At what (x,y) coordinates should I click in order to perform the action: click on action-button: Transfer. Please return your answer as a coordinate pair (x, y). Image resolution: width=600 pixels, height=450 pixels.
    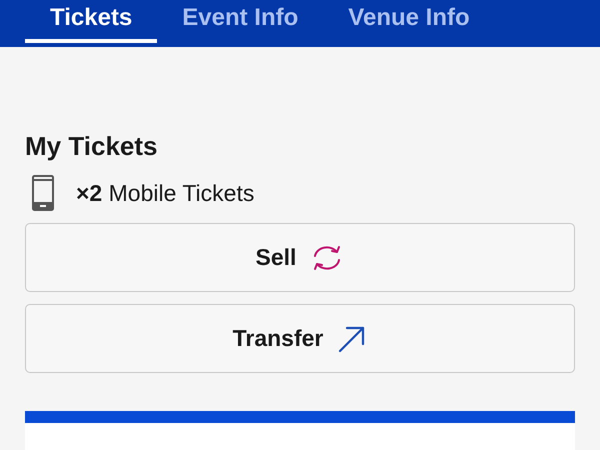
    Looking at the image, I should click on (300, 338).